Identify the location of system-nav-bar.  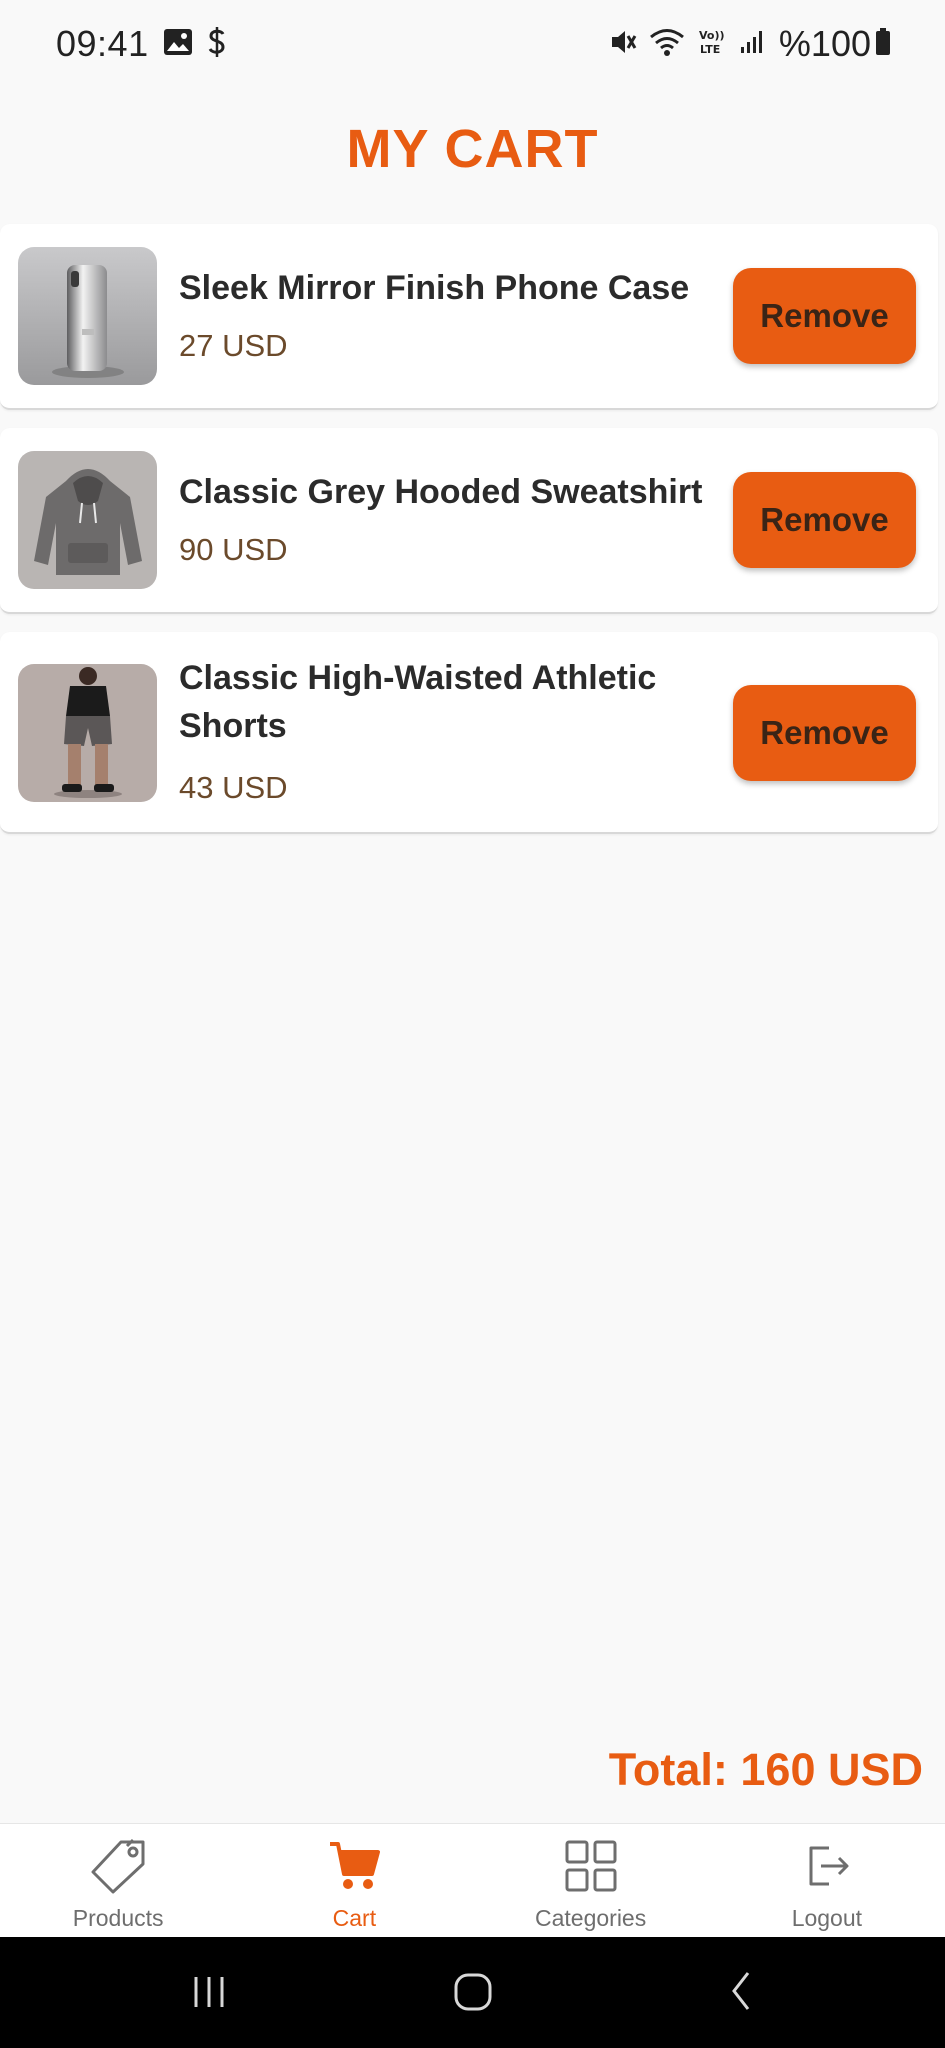
(472, 1992).